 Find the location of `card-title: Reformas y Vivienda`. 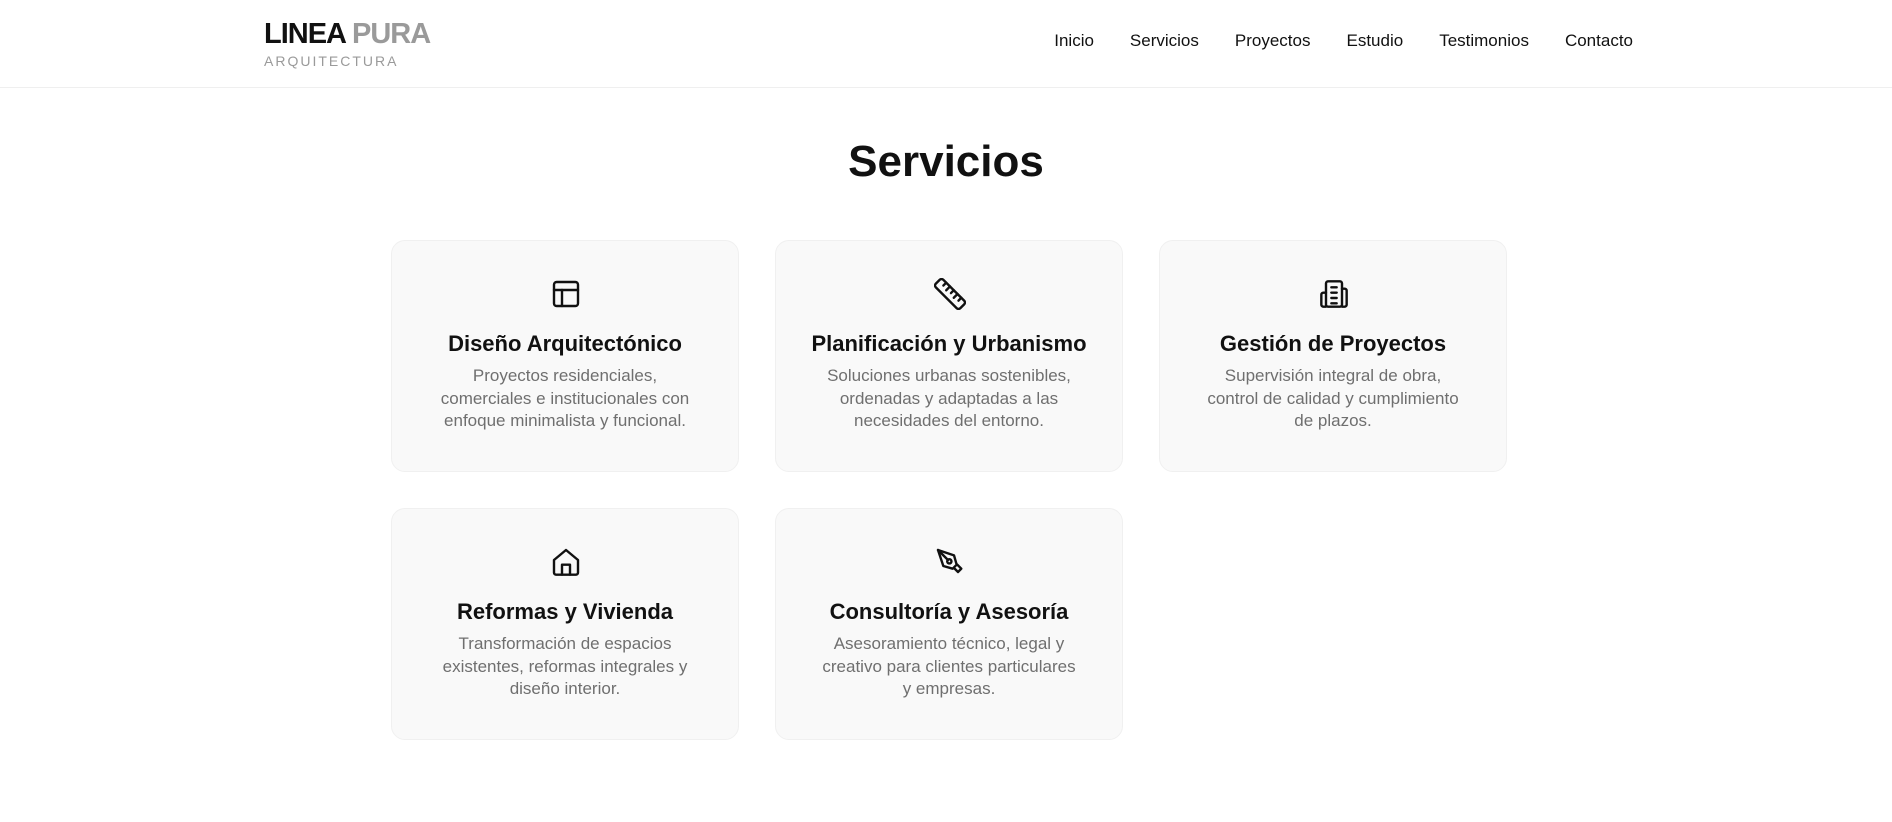

card-title: Reformas y Vivienda is located at coordinates (565, 611).